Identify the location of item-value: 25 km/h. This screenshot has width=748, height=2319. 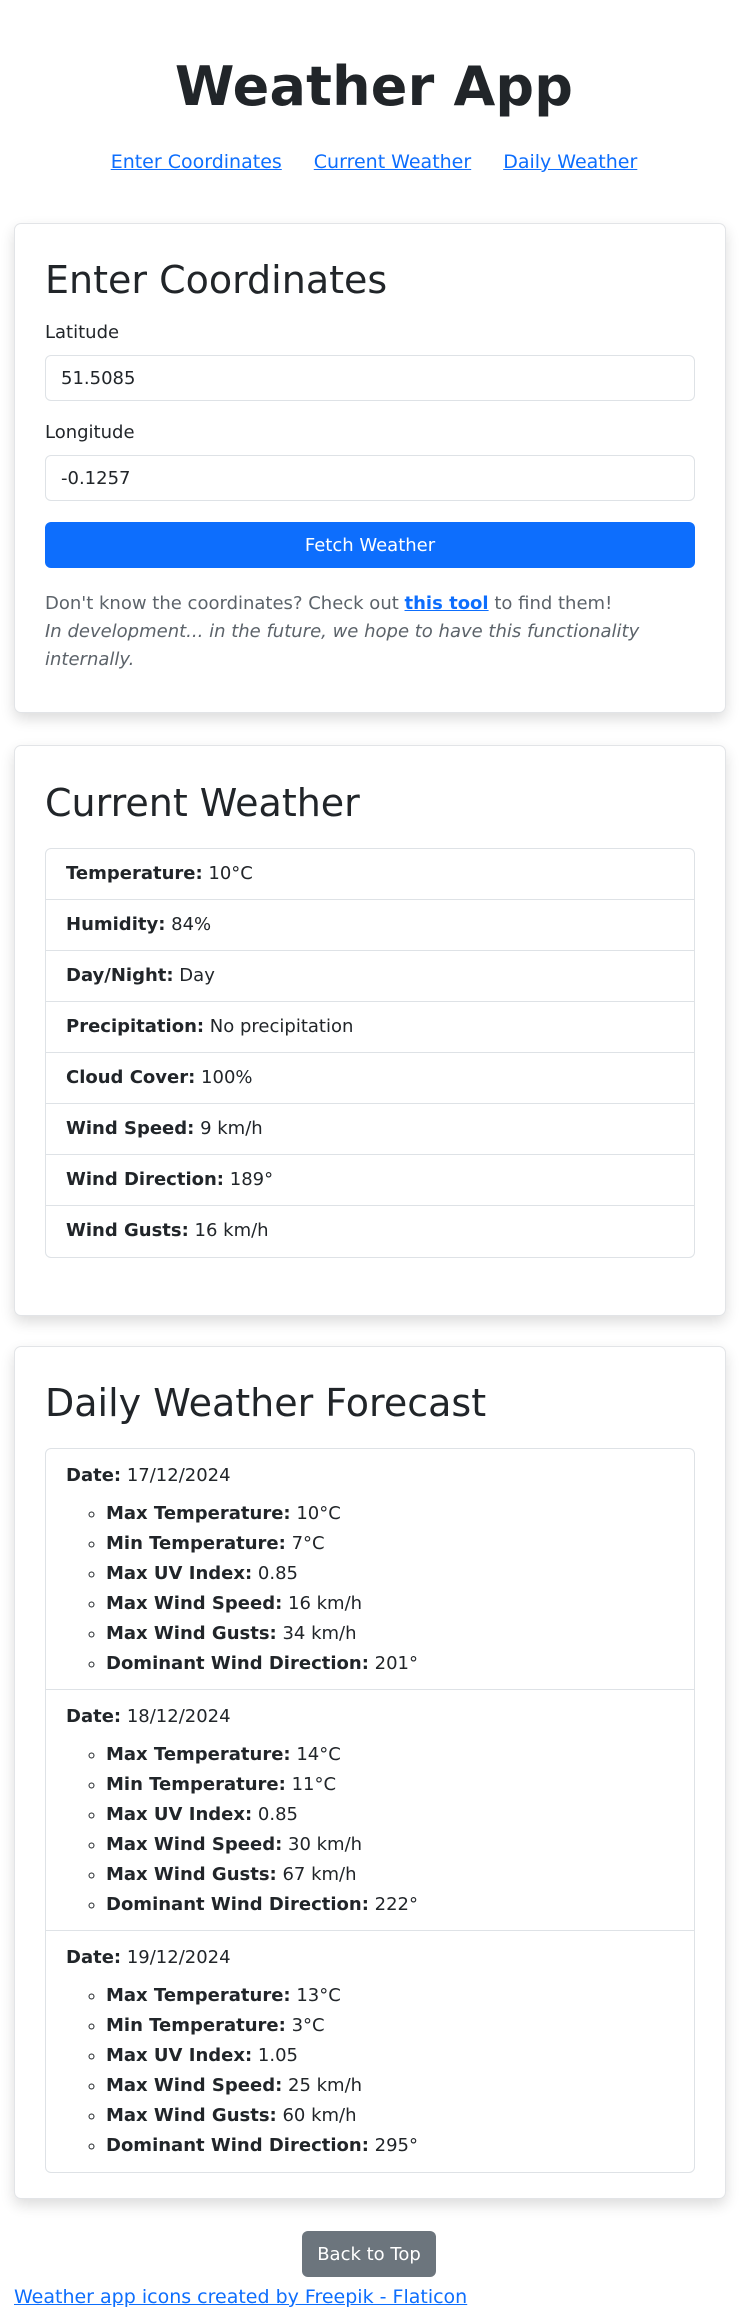
(322, 2085).